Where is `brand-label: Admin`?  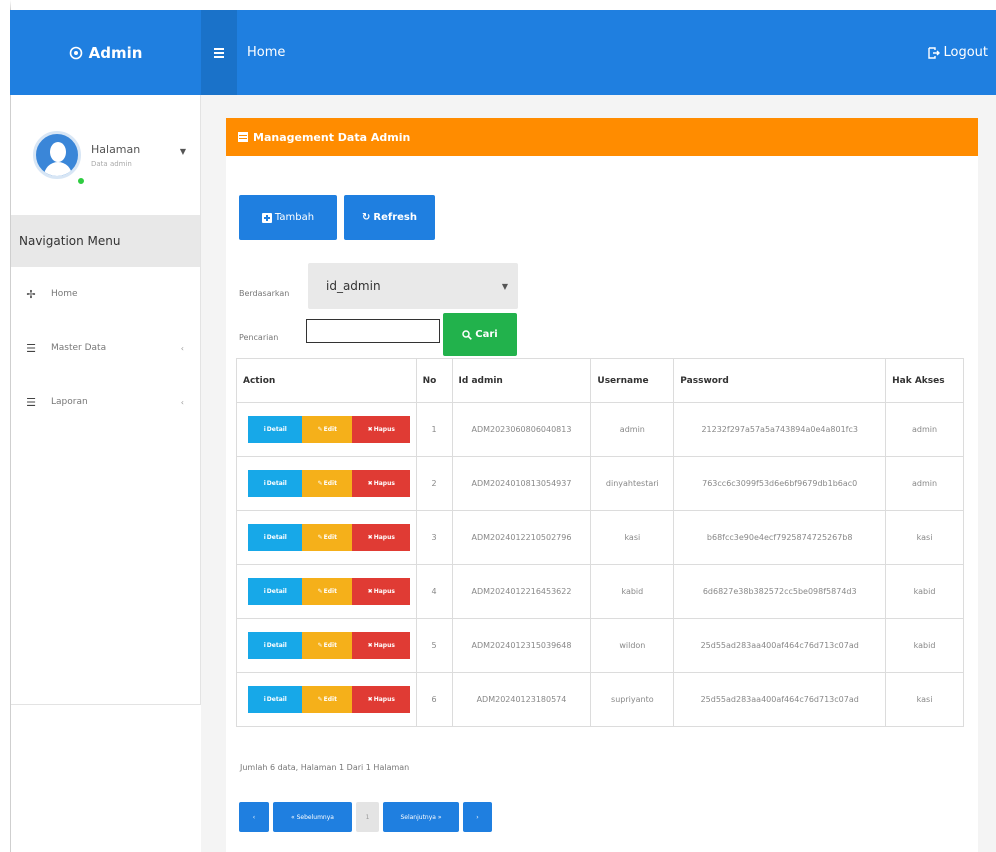 brand-label: Admin is located at coordinates (115, 52).